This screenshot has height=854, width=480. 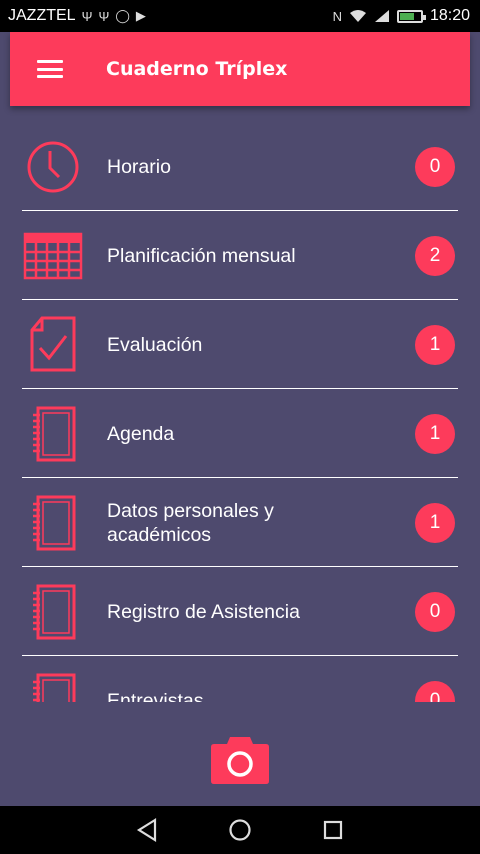 I want to click on recents-button, so click(x=333, y=830).